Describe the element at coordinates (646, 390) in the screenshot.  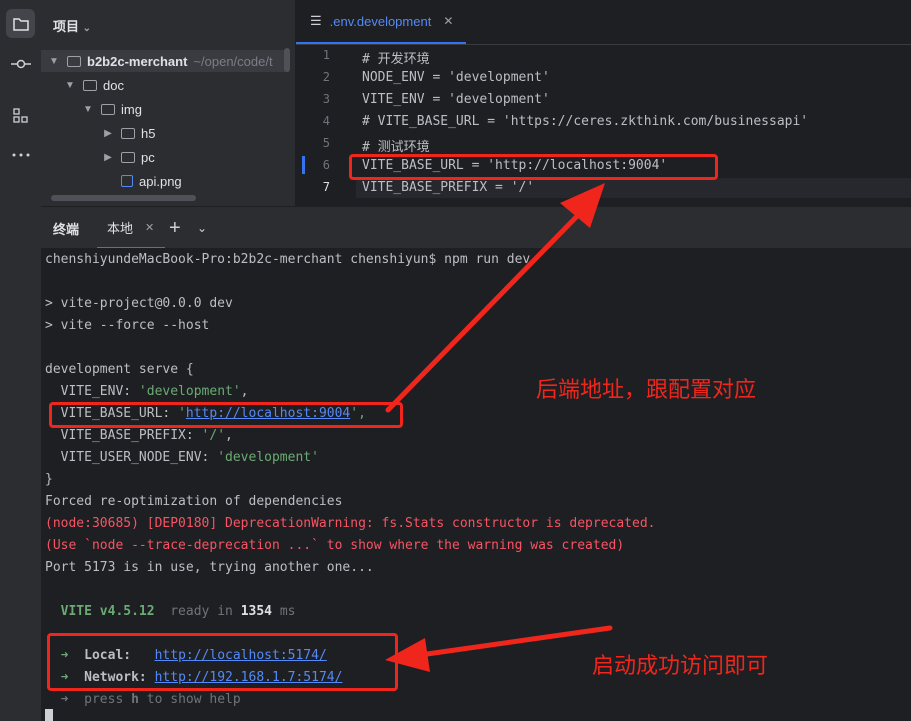
I see `annotation-backend: 后端地址，跟配置对应` at that location.